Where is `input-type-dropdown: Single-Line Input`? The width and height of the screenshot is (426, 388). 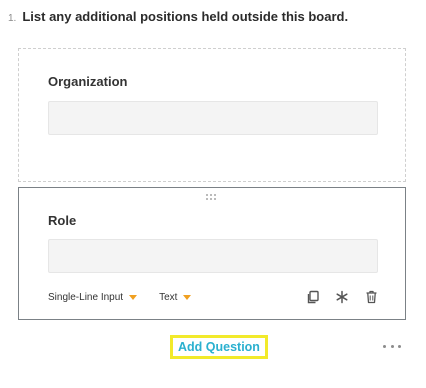 input-type-dropdown: Single-Line Input is located at coordinates (93, 297).